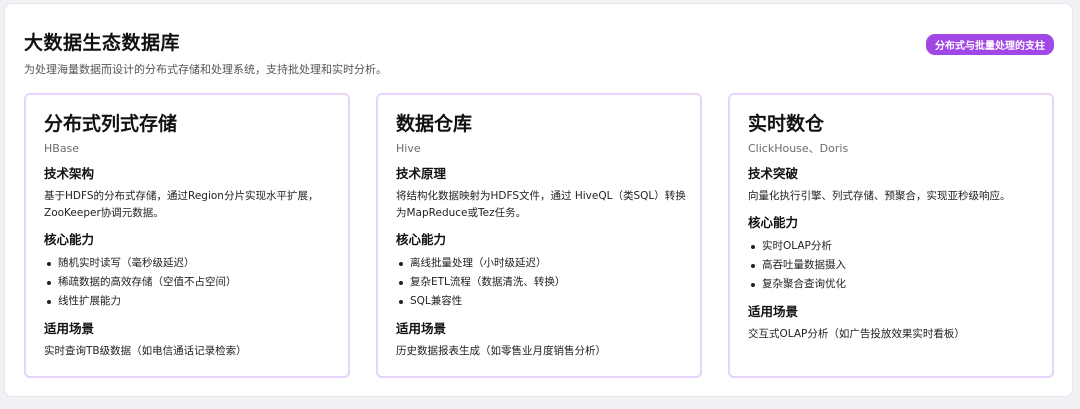  I want to click on capabilities-list: 离线批量处理（小时级延迟） 复杂ETL流程（数据清洗、转换） SQL兼容性, so click(541, 282).